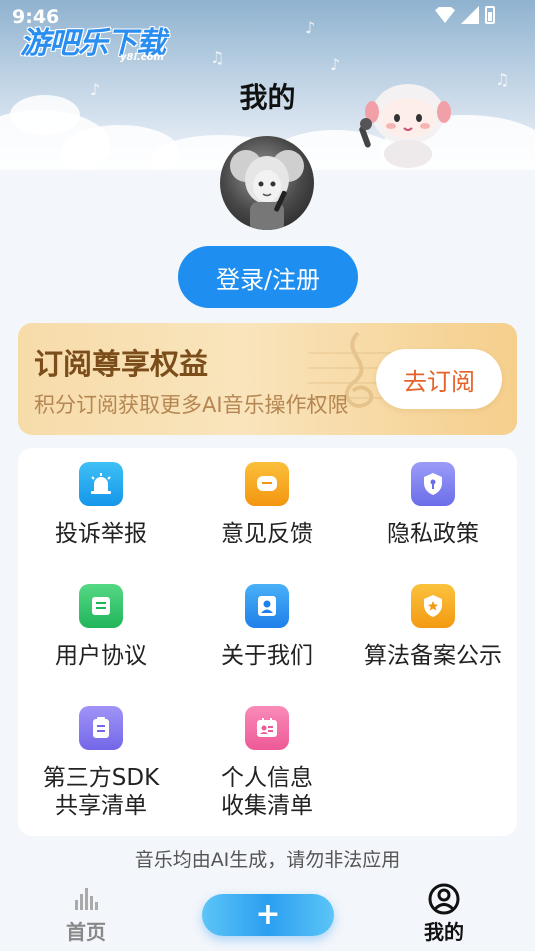 Image resolution: width=535 pixels, height=951 pixels. I want to click on menu-item-privacy-policy: 隐私政策, so click(433, 505).